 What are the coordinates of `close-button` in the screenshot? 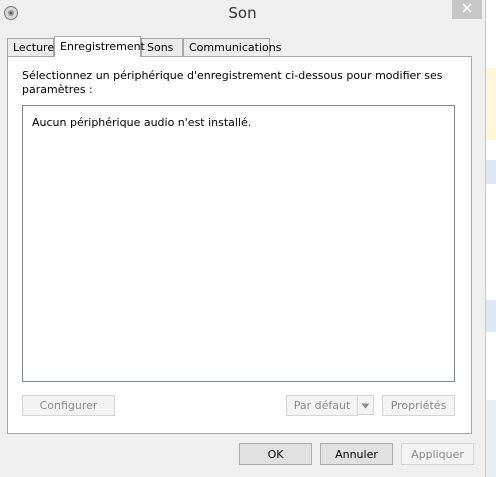 It's located at (467, 9).